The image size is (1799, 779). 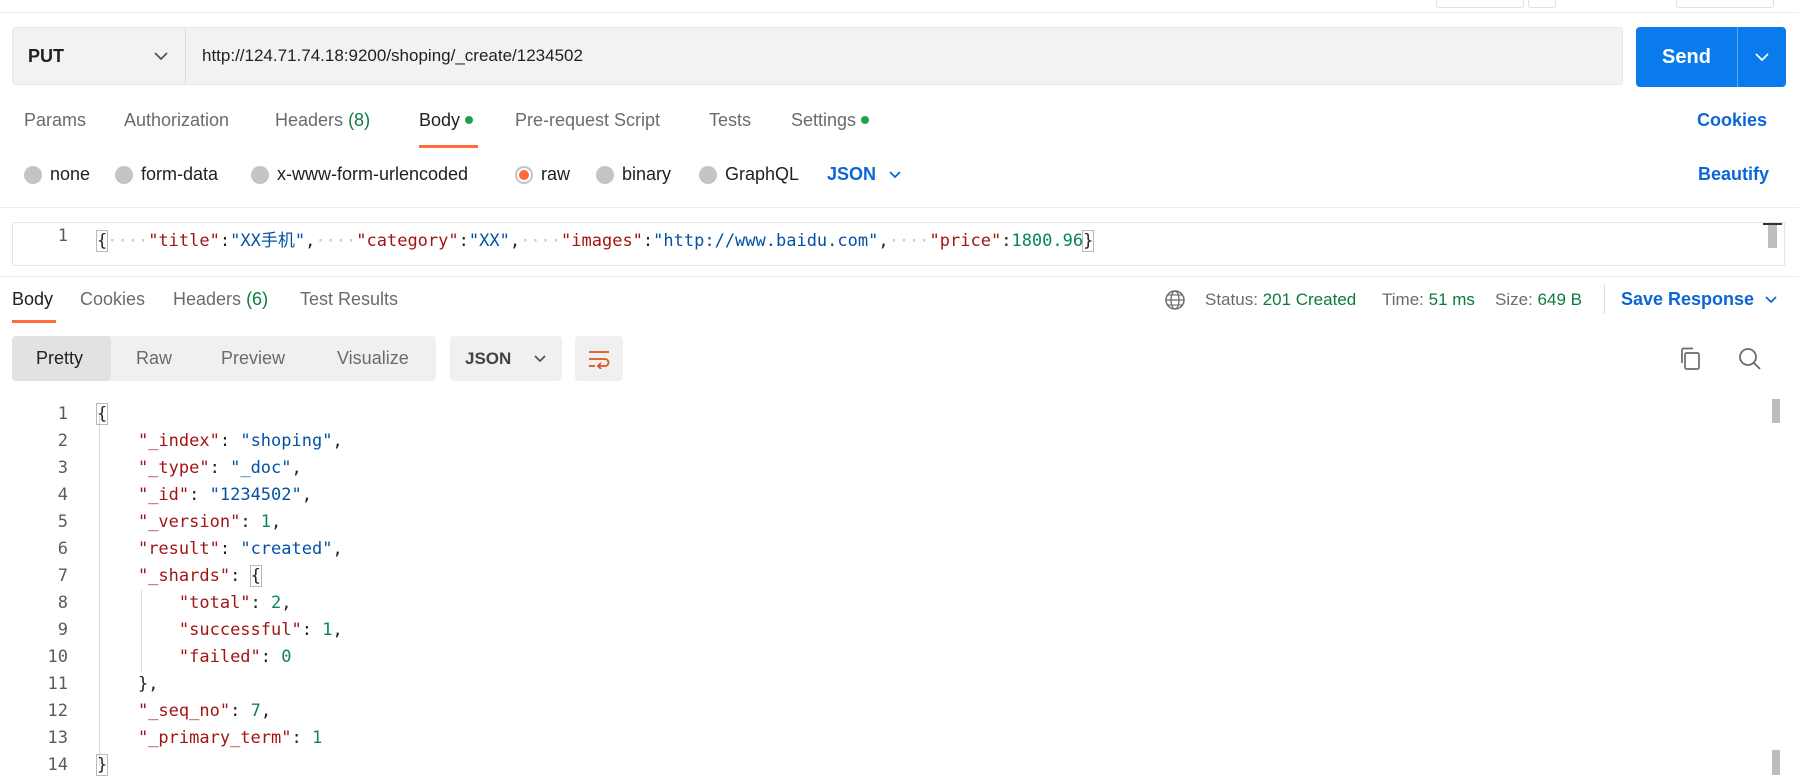 I want to click on method-select: PUT, so click(x=99, y=56).